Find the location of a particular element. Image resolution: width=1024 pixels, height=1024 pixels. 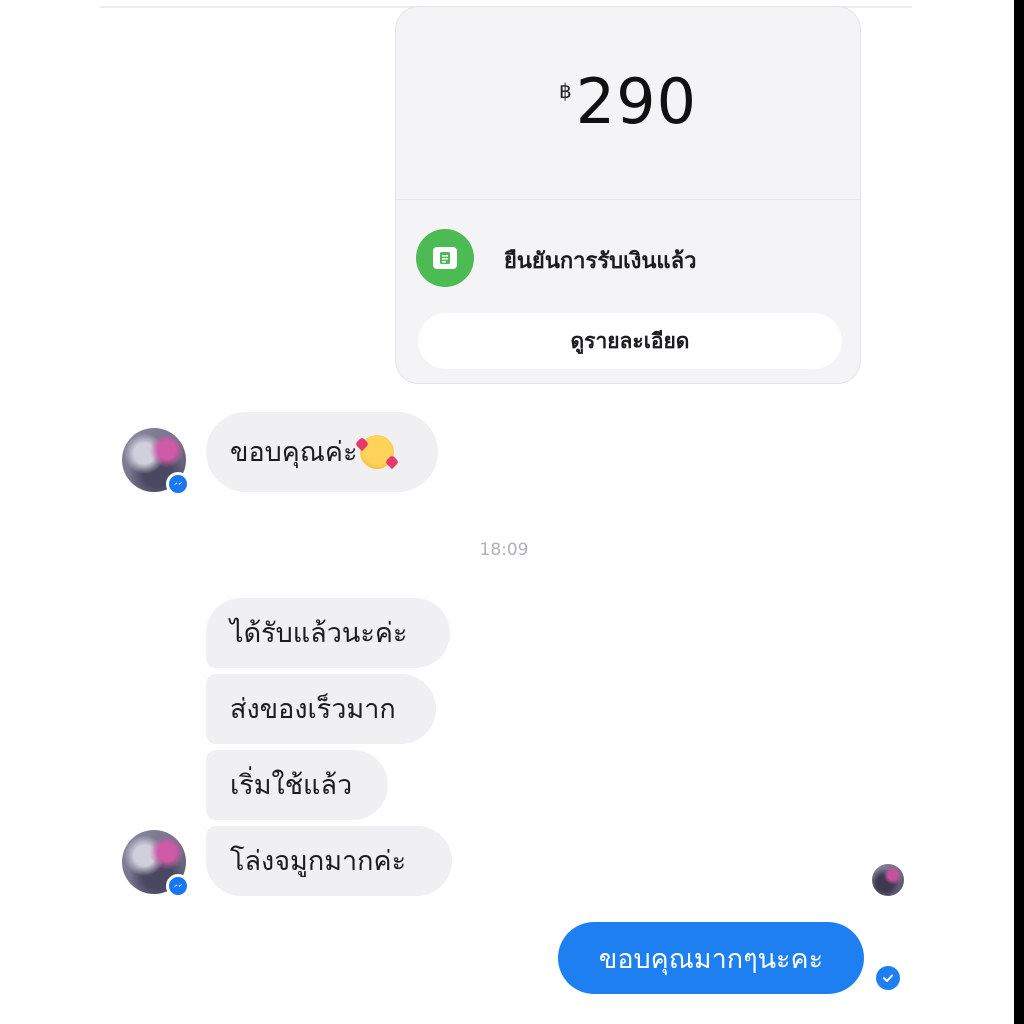

payment-amount: ฿290 is located at coordinates (628, 101).